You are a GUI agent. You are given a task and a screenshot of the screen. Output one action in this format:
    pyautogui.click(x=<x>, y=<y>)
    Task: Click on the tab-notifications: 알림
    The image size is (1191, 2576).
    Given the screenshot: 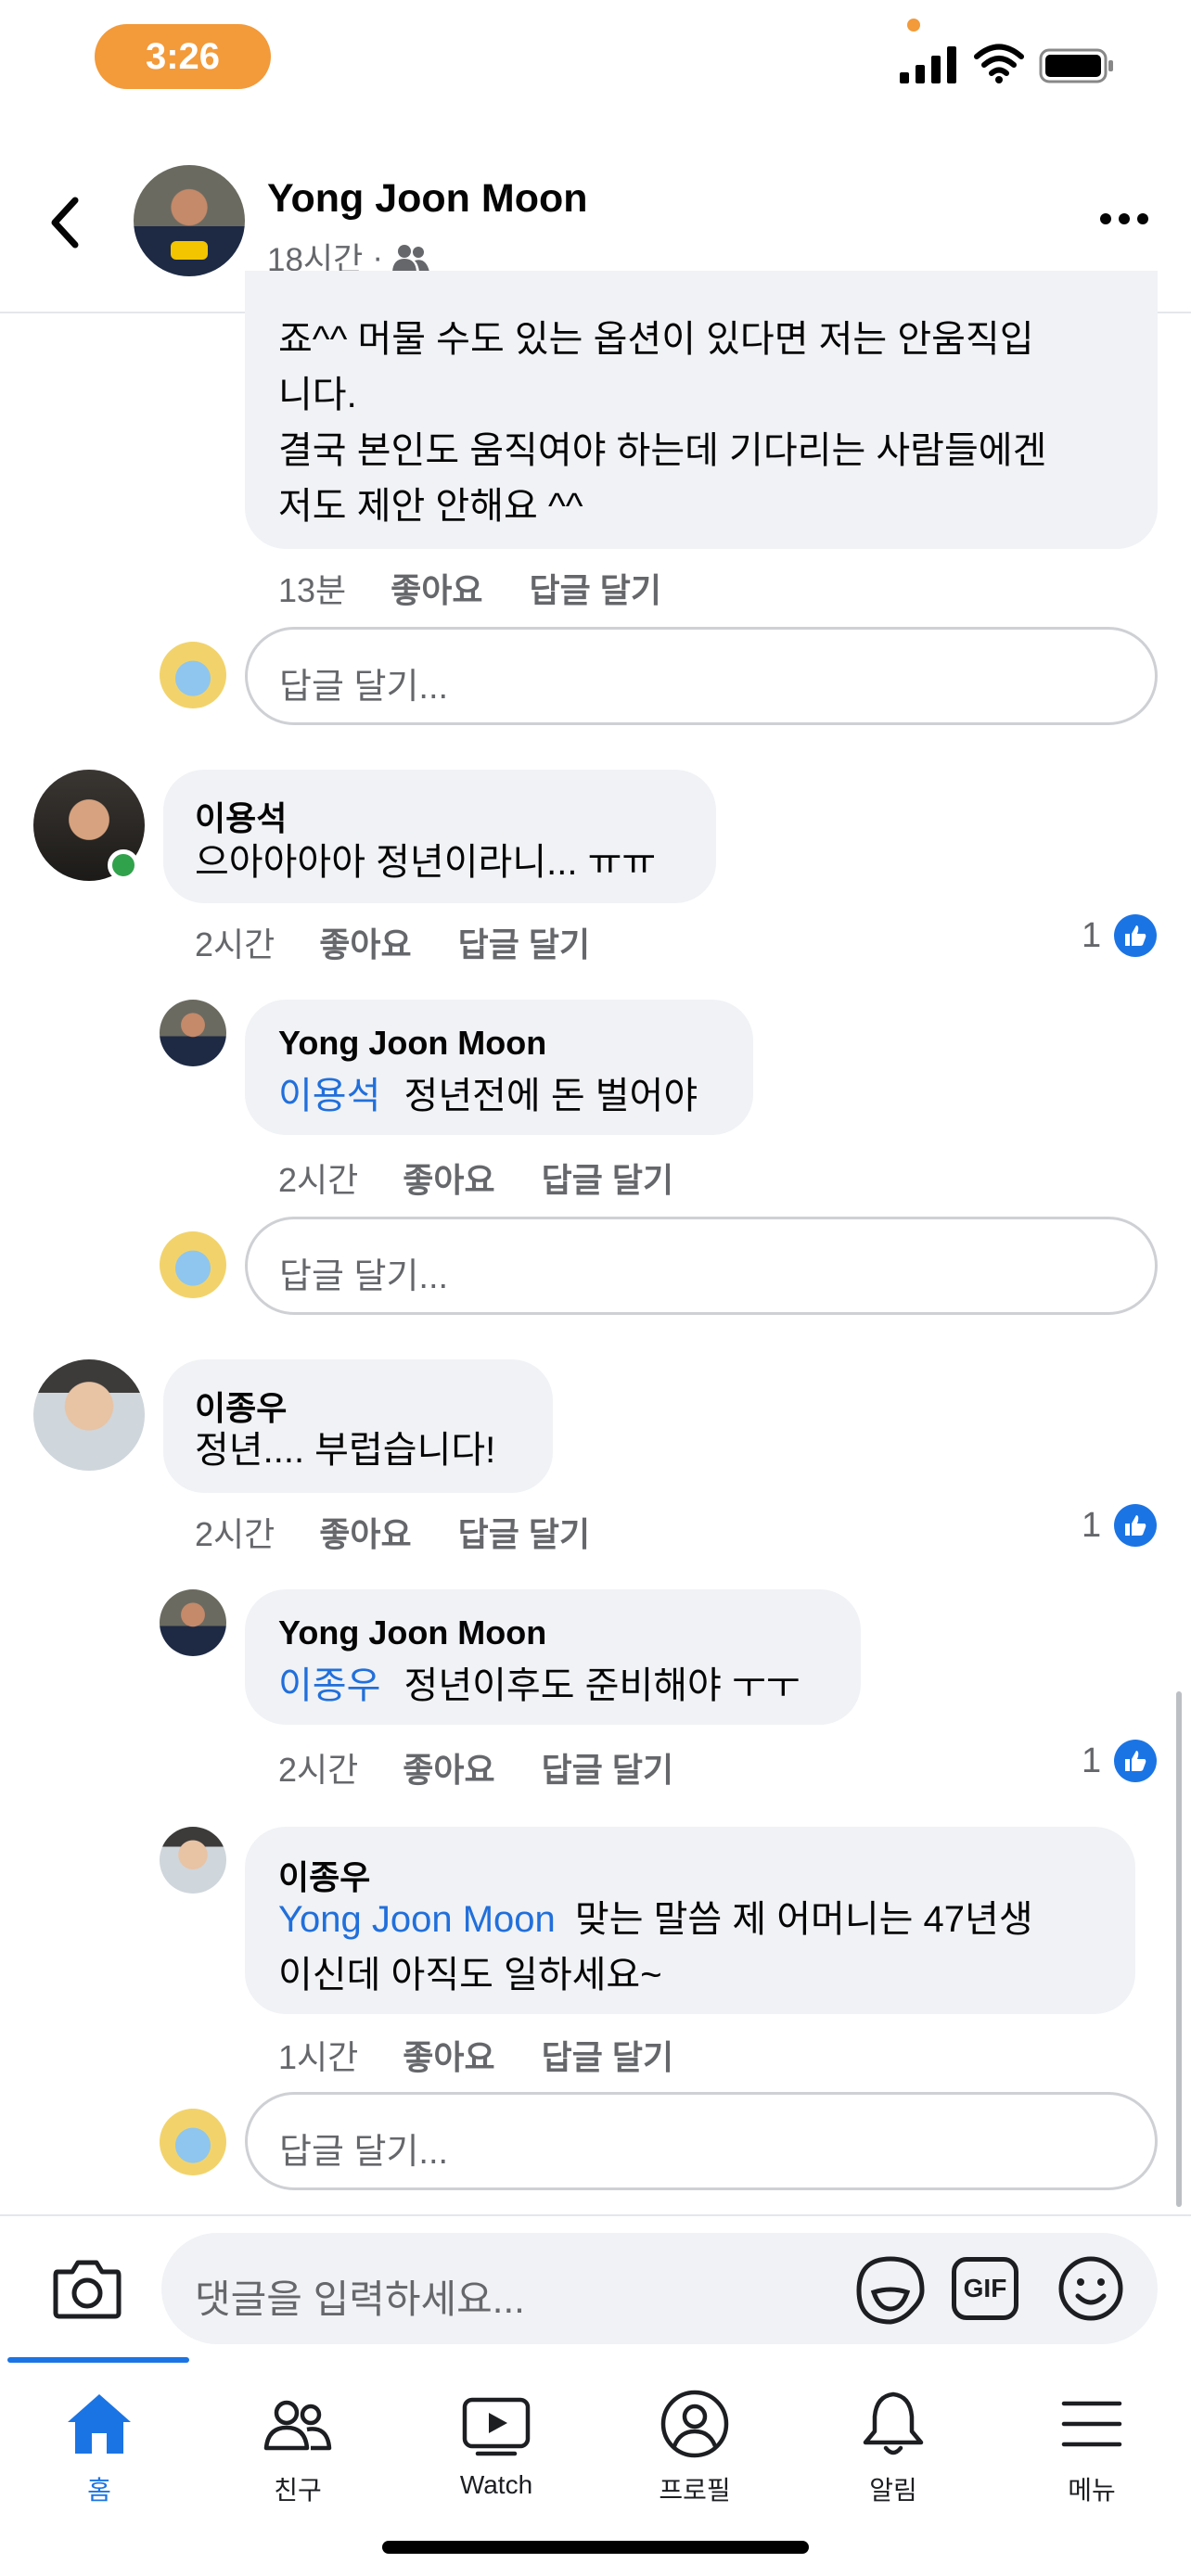 What is the action you would take?
    pyautogui.click(x=893, y=2457)
    